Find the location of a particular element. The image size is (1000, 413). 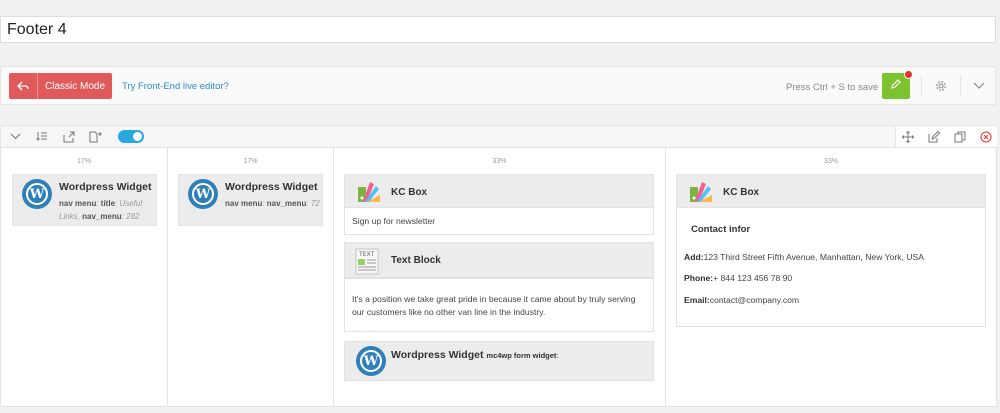

sort-columns-icon is located at coordinates (41, 136).